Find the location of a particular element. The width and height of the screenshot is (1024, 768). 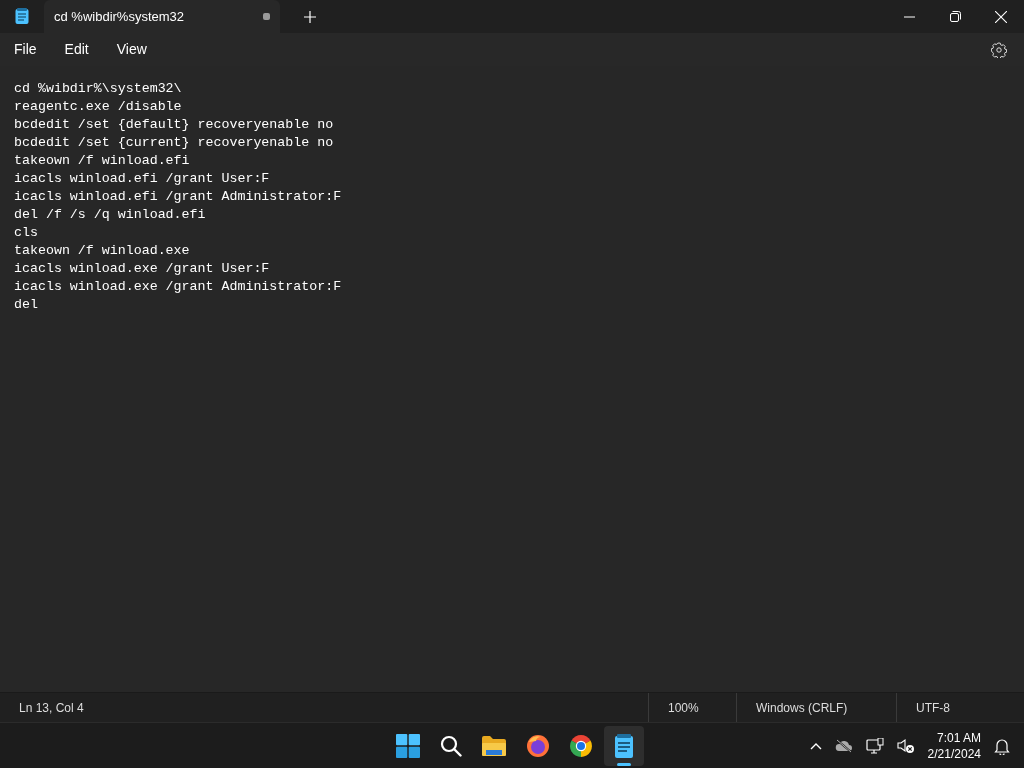

zoom-level: 100% is located at coordinates (683, 708).